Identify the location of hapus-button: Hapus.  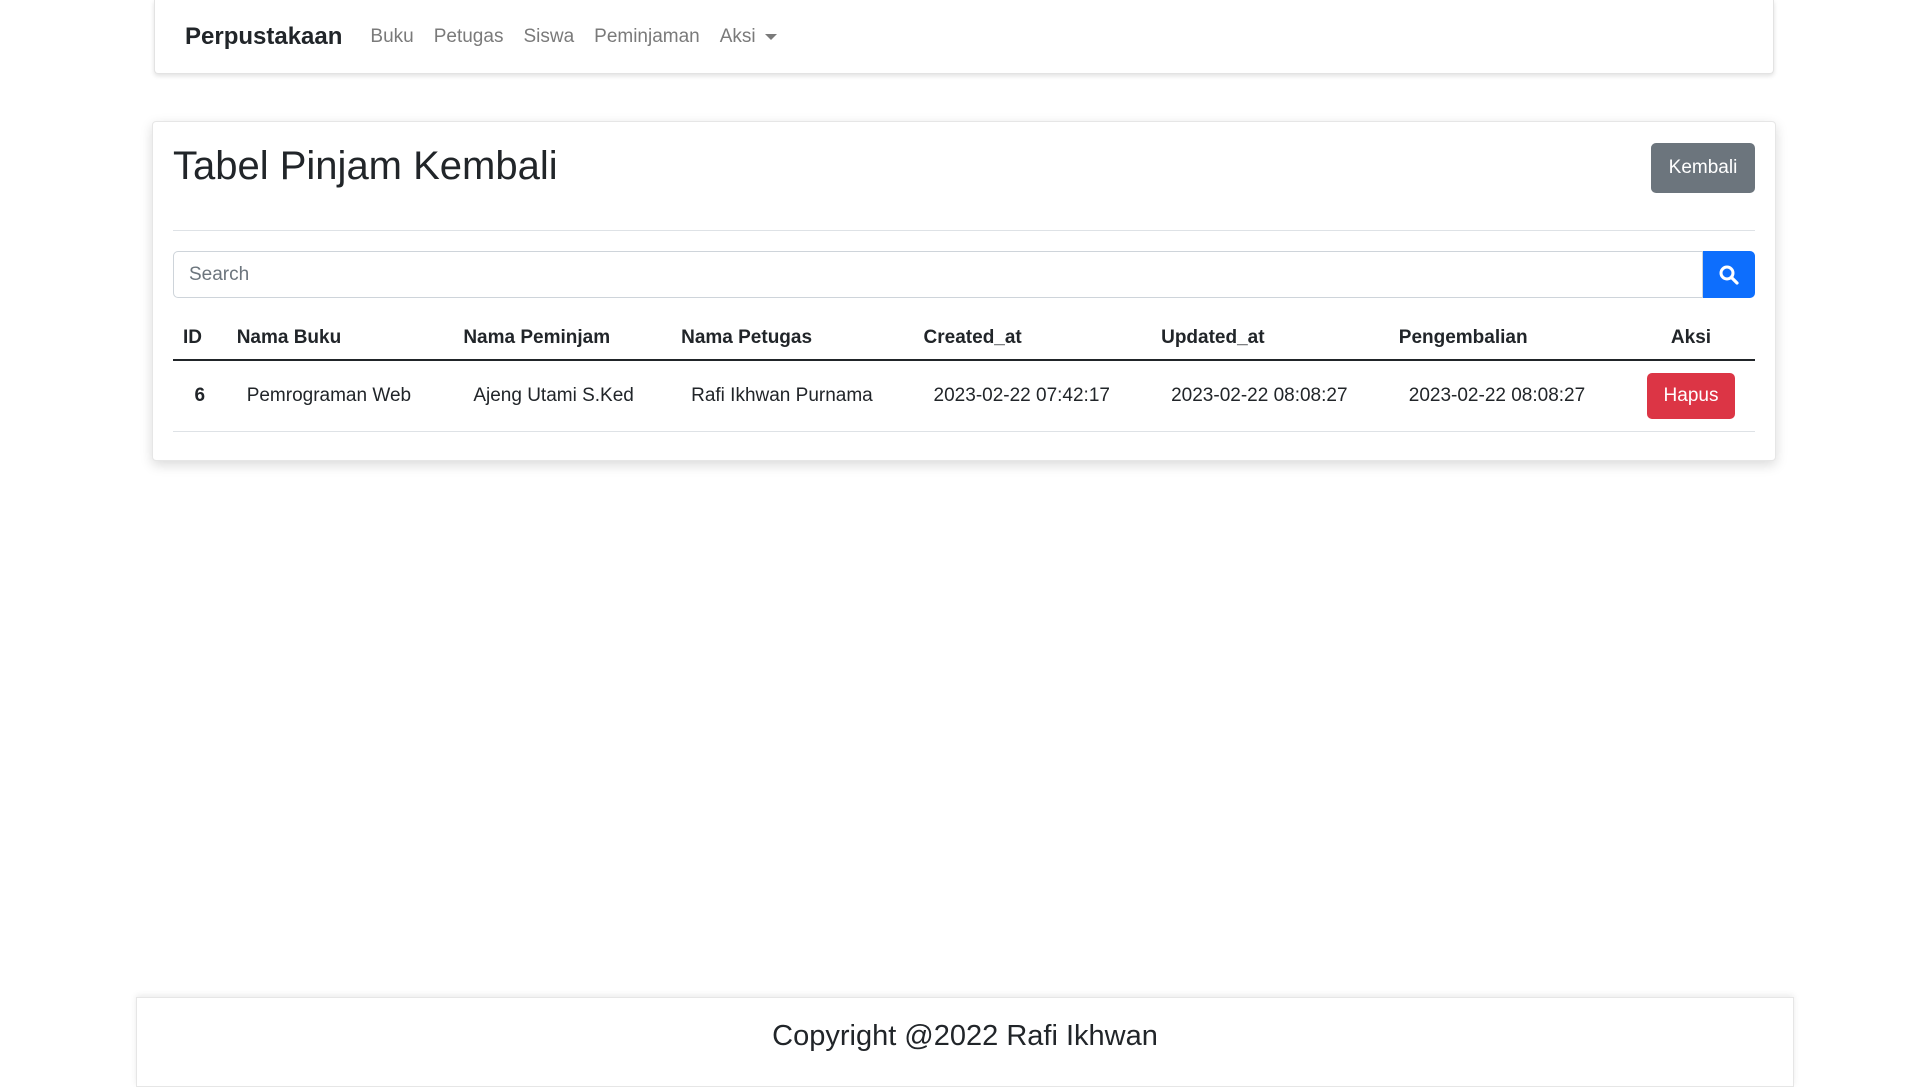
(1691, 396).